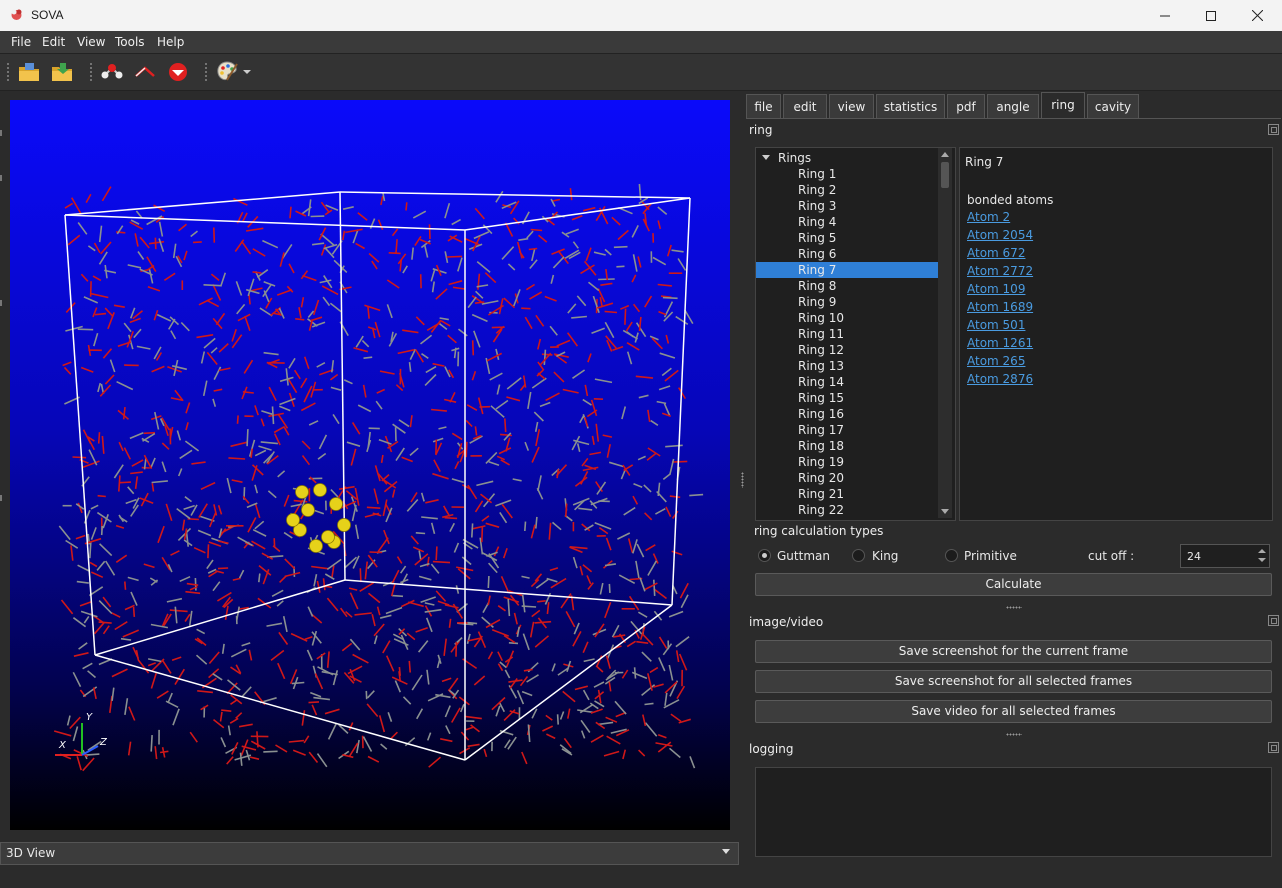 The height and width of the screenshot is (888, 1282). I want to click on save-screenshot-all-button: Save screenshot for all selected frames, so click(1013, 681).